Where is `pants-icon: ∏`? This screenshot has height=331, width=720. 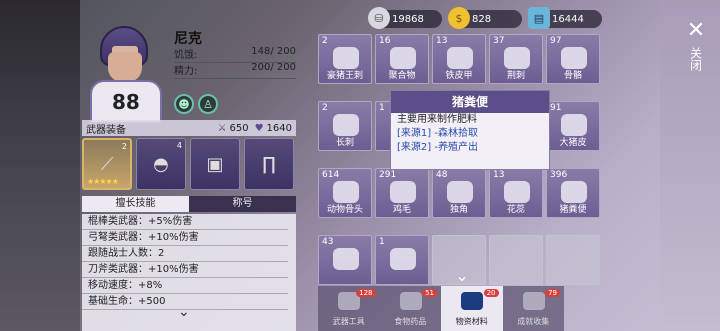 pants-icon: ∏ is located at coordinates (269, 164).